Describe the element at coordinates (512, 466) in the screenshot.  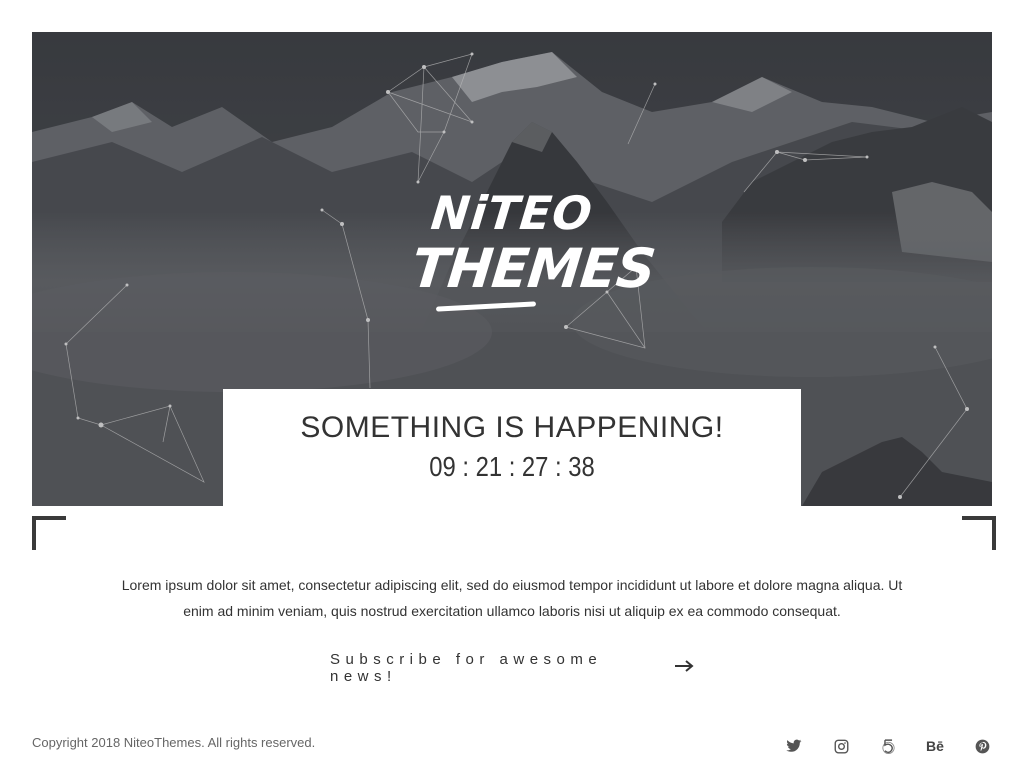
I see `countdown-timer: 09 : 21 : 27 : 38` at that location.